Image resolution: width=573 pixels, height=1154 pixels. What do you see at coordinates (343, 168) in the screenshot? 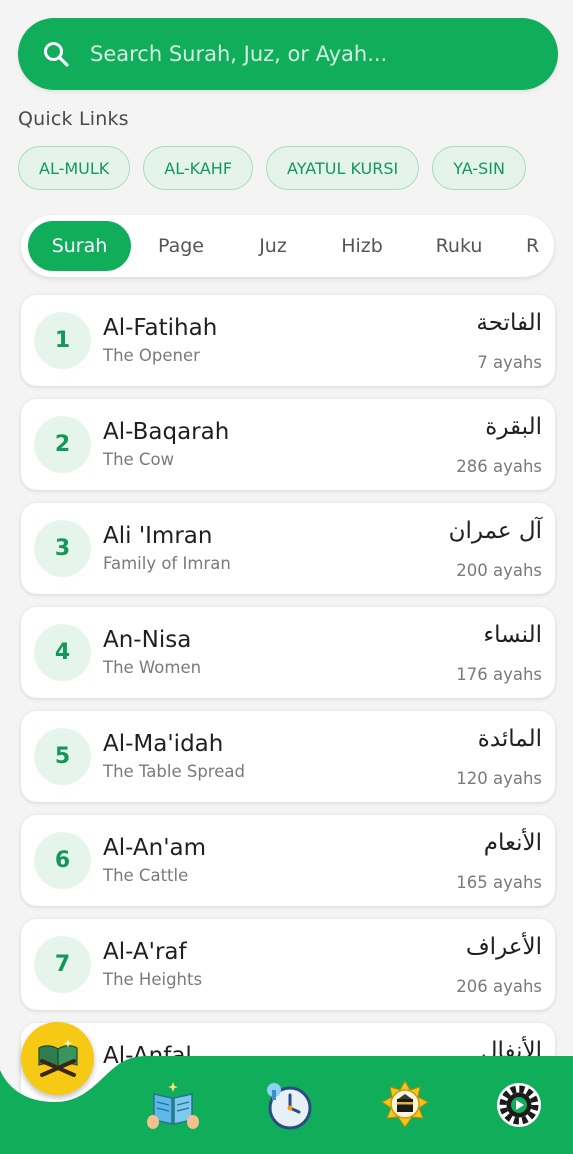
I see `quick-link-ayatul-kursi: AYATUL KURSI` at bounding box center [343, 168].